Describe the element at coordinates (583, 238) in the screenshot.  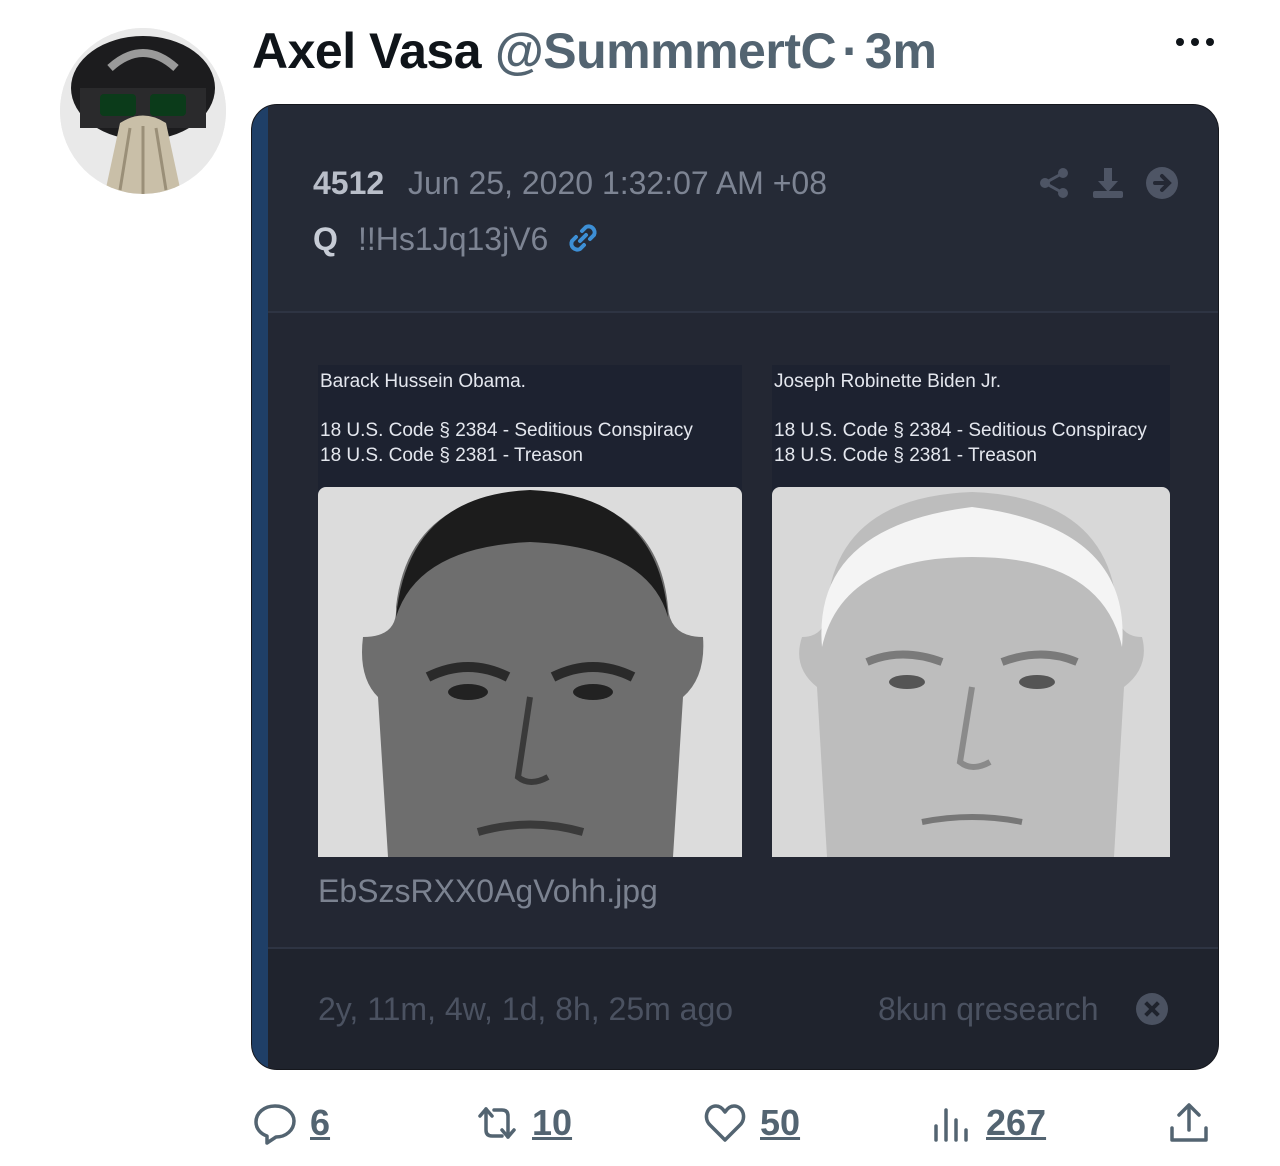
I see `link-icon` at that location.